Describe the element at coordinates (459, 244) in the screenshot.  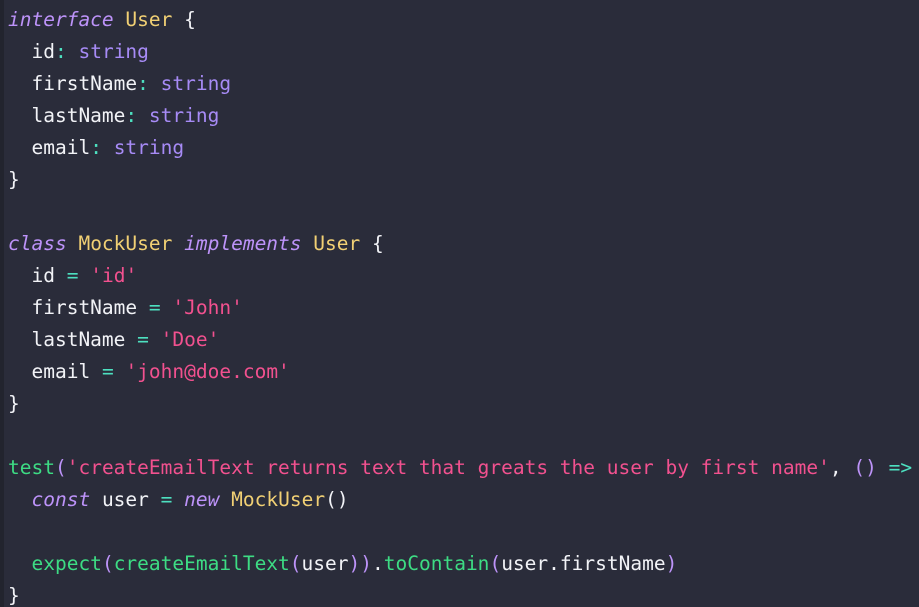
I see `code-line: class MockUser implements User {` at that location.